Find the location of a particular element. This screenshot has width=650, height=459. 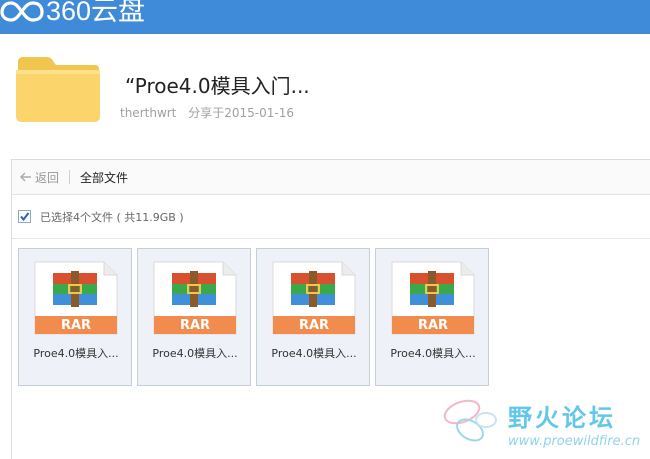

top-header-bar: 360云盘 is located at coordinates (325, 17).